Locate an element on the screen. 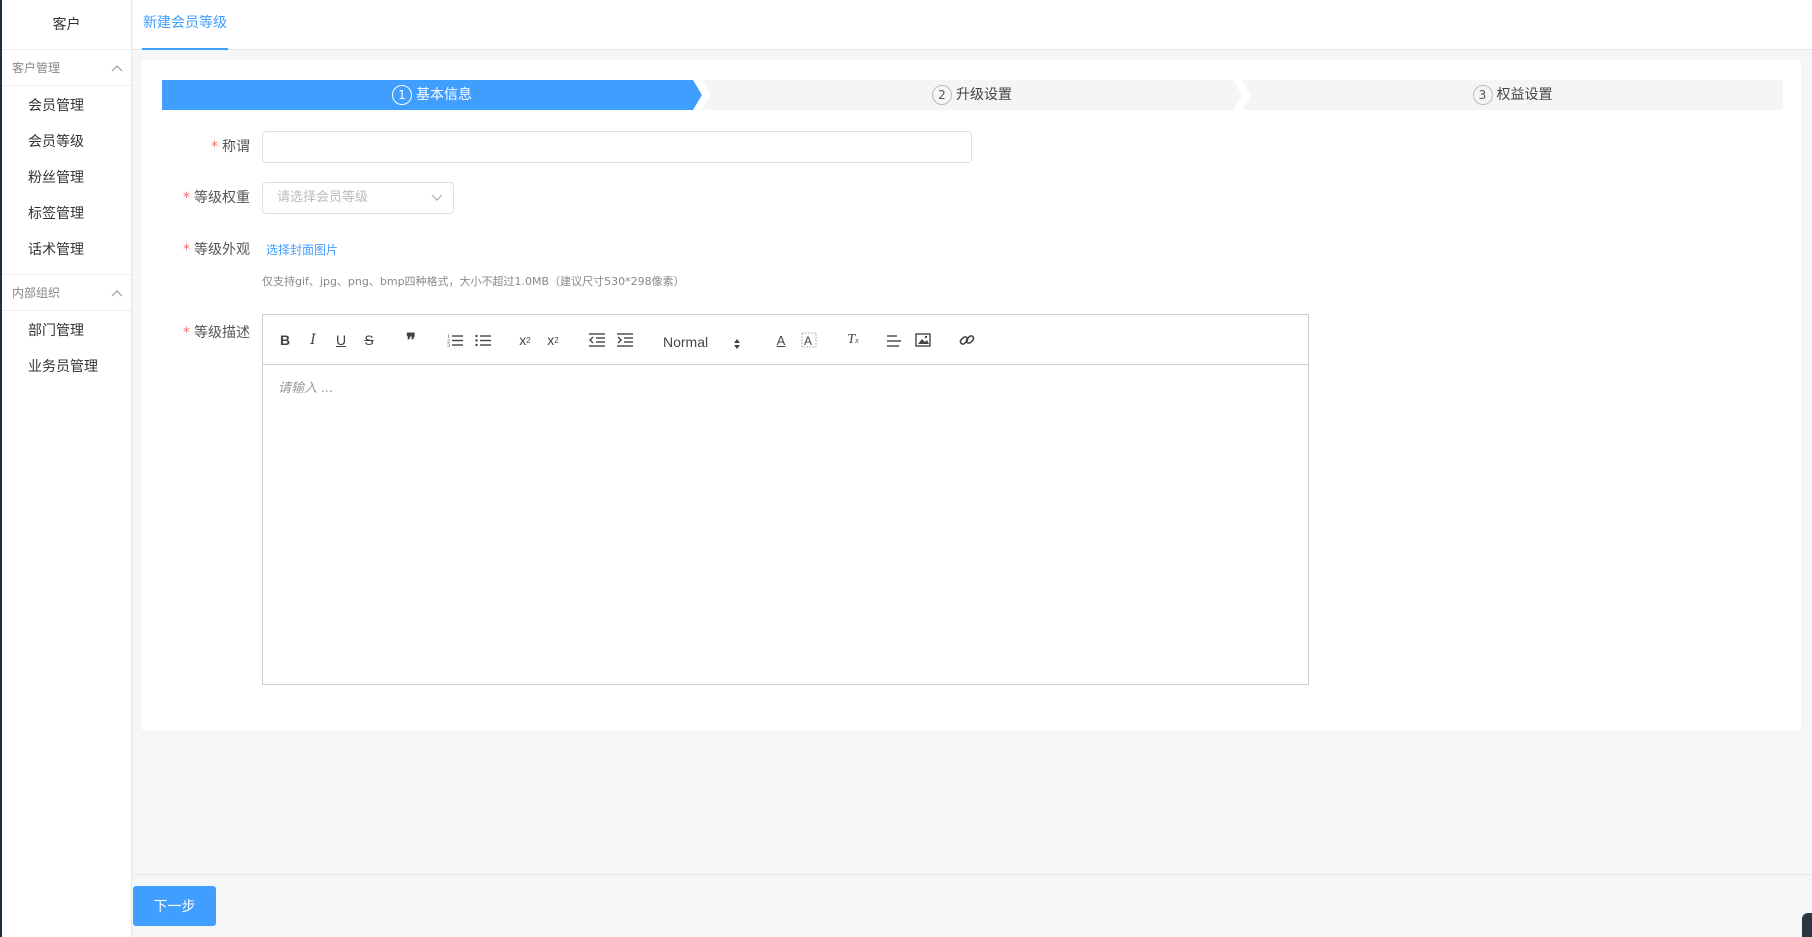 Image resolution: width=1812 pixels, height=937 pixels. step-number: 1 is located at coordinates (402, 95).